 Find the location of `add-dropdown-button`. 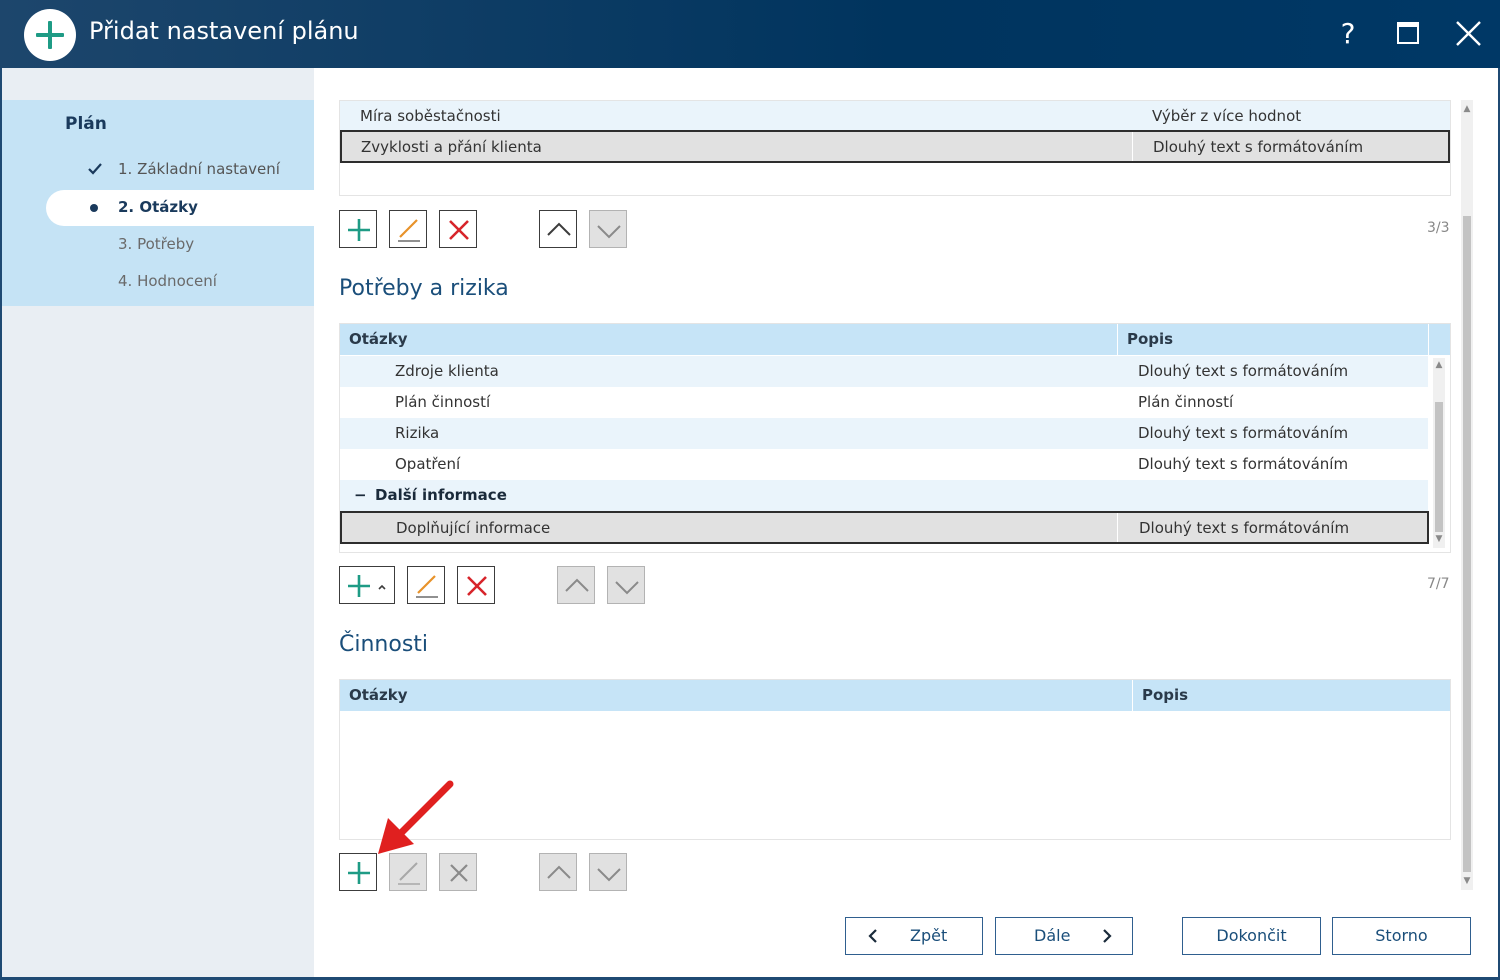

add-dropdown-button is located at coordinates (367, 585).